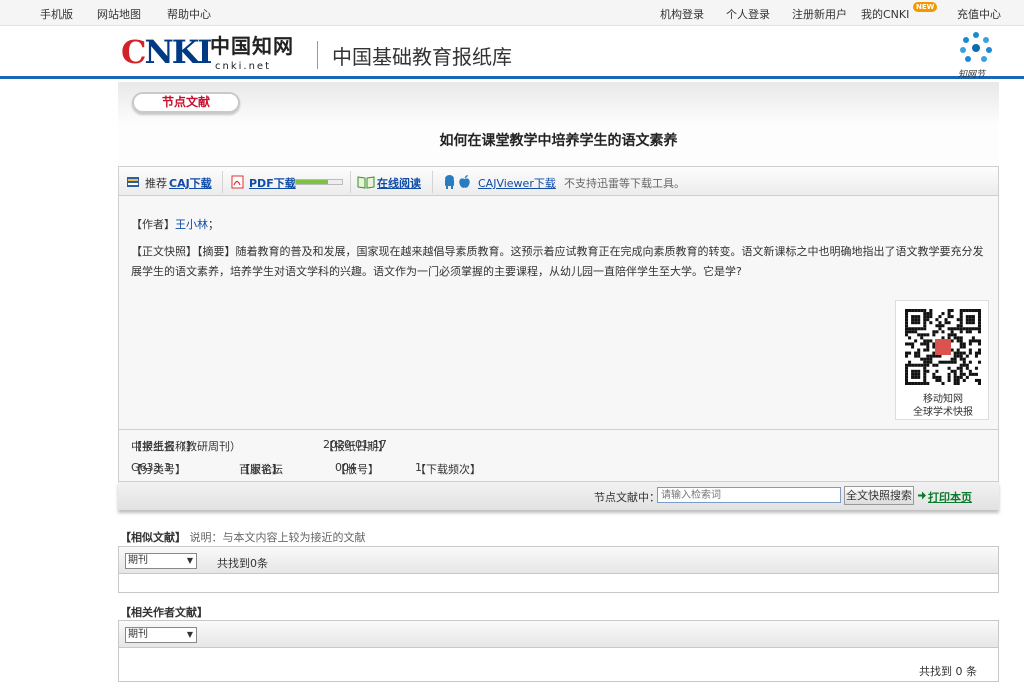  What do you see at coordinates (191, 224) in the screenshot?
I see `author-link: 王小林` at bounding box center [191, 224].